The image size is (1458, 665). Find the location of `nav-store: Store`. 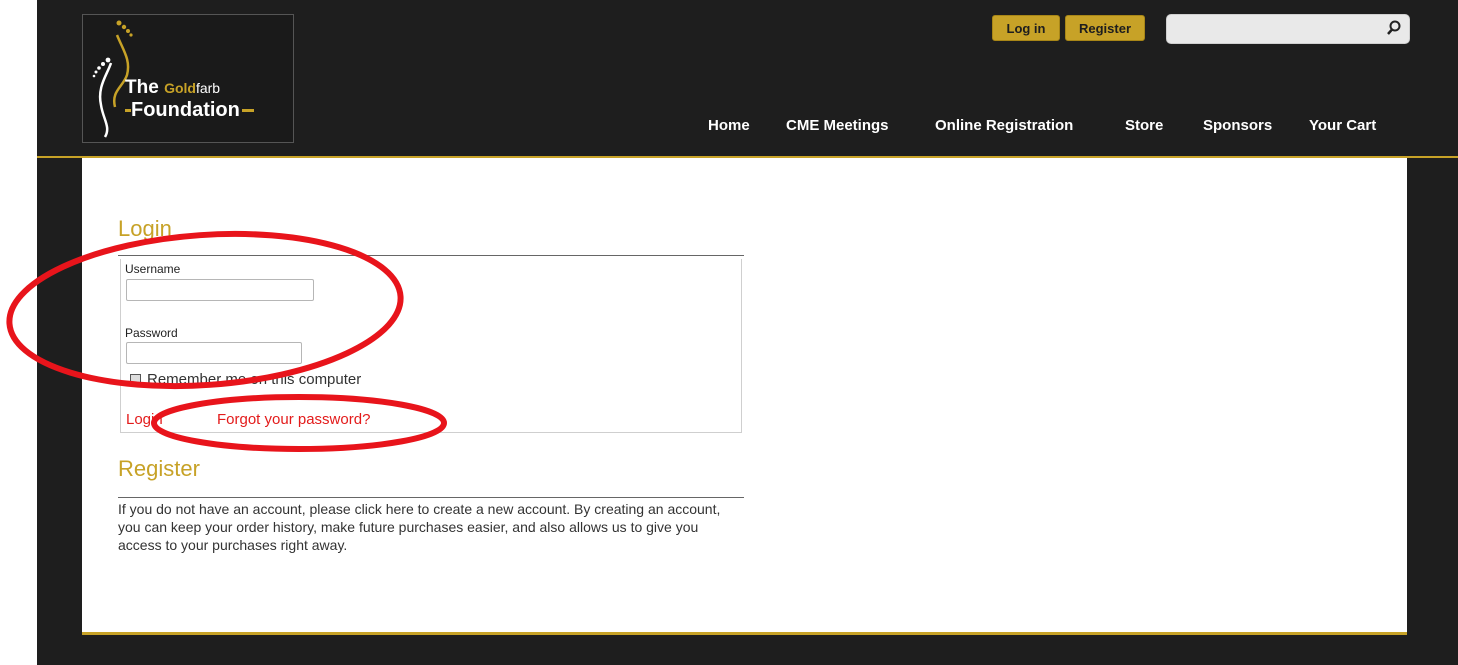

nav-store: Store is located at coordinates (1144, 125).